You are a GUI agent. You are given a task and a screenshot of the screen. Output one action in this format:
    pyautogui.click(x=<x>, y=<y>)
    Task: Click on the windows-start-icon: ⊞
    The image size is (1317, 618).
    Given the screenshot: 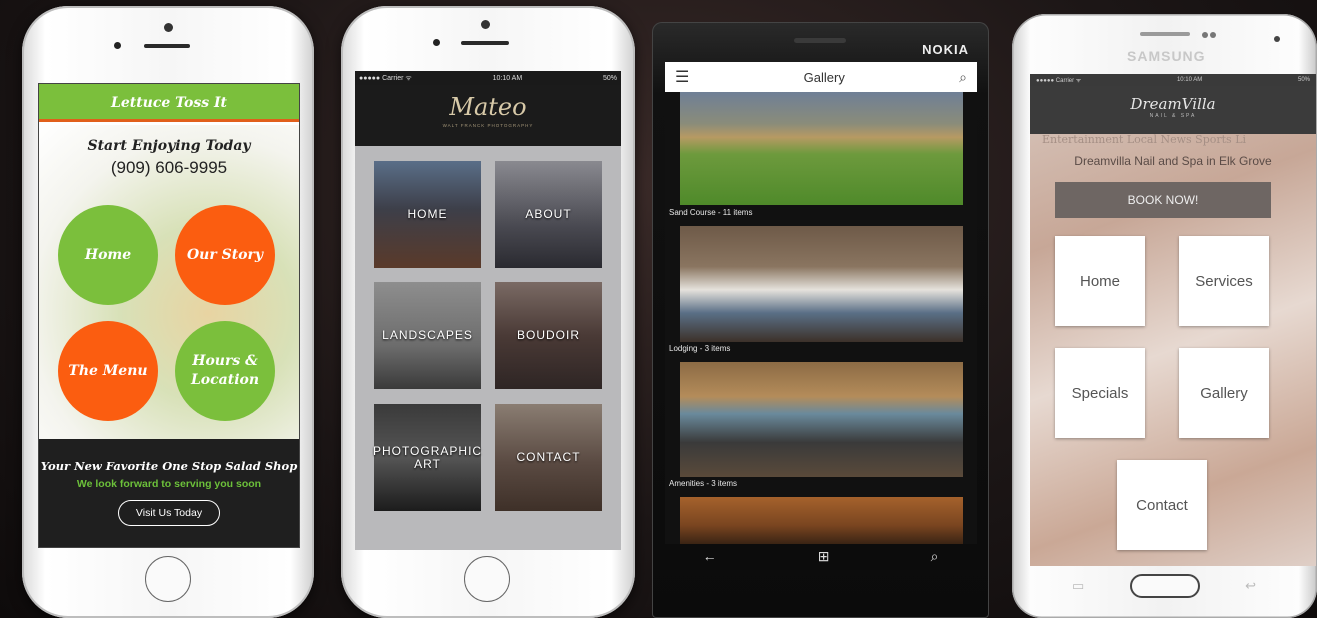 What is the action you would take?
    pyautogui.click(x=824, y=556)
    